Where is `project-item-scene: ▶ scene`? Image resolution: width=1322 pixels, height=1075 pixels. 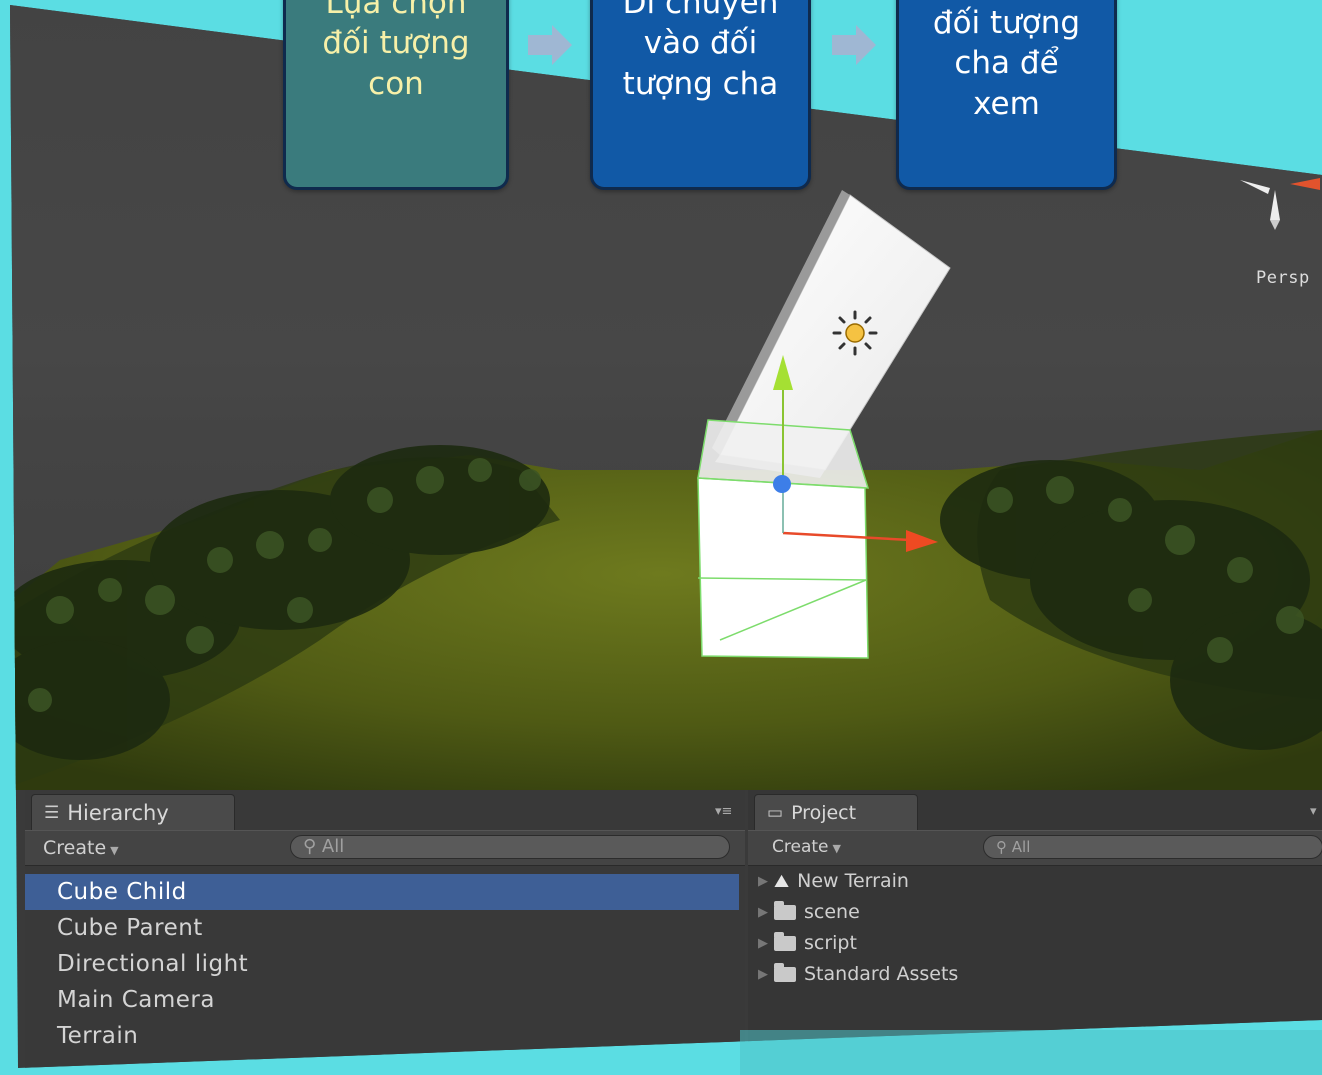
project-item-scene: ▶ scene is located at coordinates (858, 912).